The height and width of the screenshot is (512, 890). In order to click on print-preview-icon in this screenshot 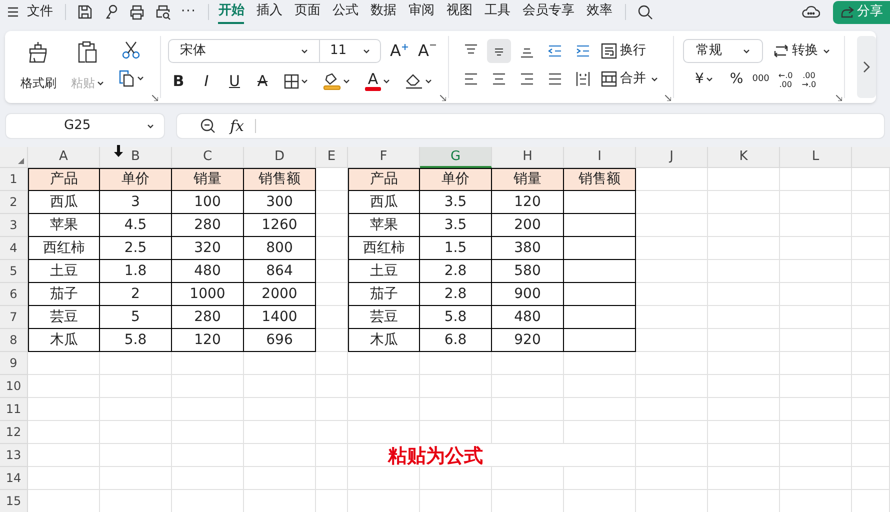, I will do `click(163, 12)`.